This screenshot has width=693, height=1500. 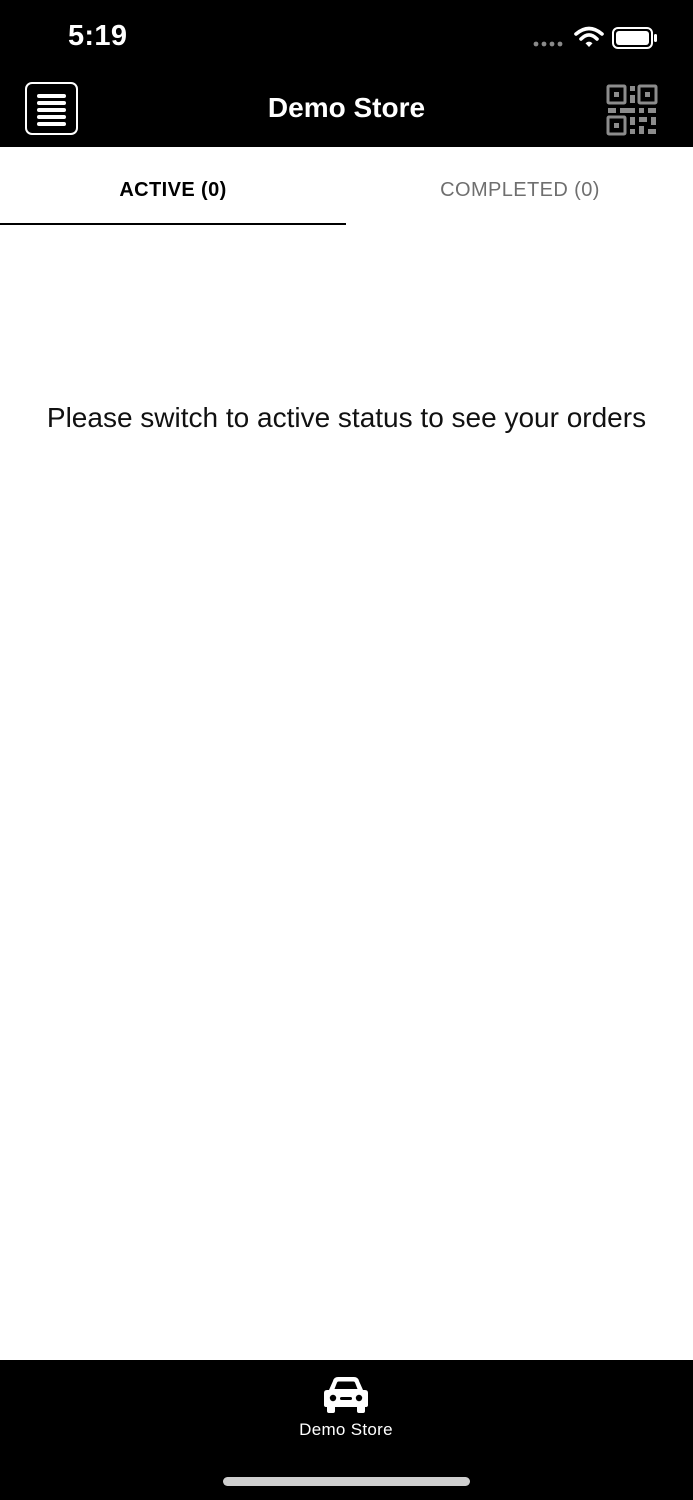 What do you see at coordinates (51, 108) in the screenshot?
I see `menu-button` at bounding box center [51, 108].